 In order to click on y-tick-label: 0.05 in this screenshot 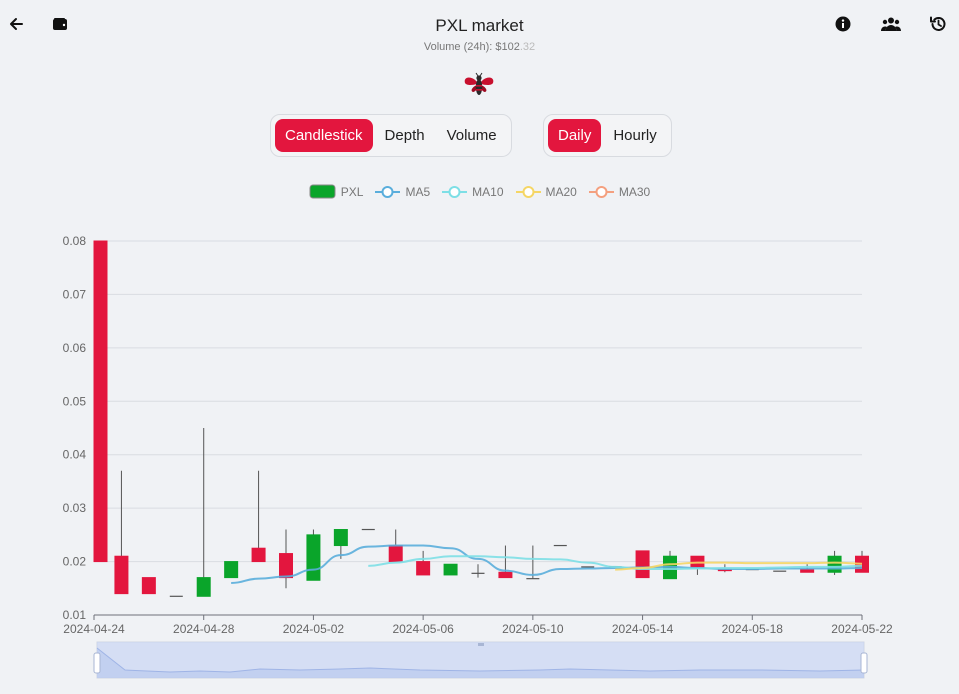, I will do `click(75, 401)`.